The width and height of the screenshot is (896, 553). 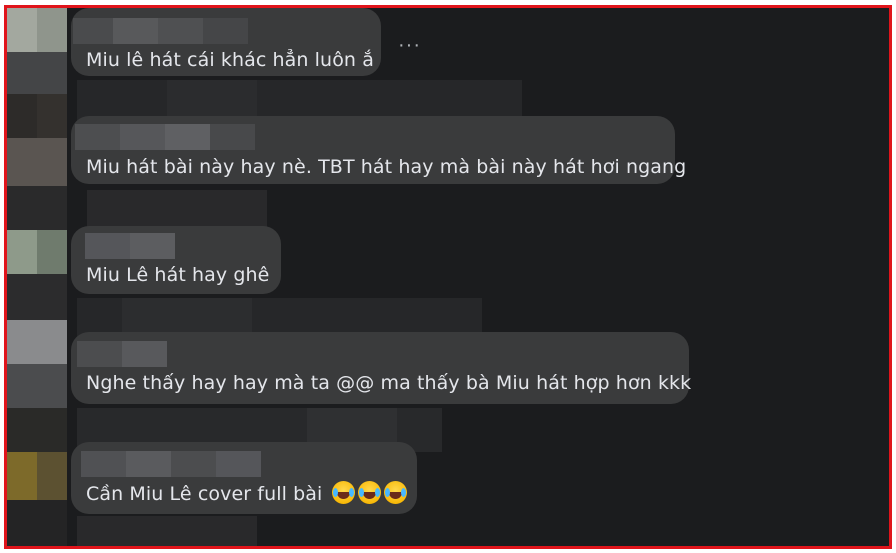 I want to click on comment-text: Miu lê hát cái khác hẳn luôn ắ, so click(x=230, y=60).